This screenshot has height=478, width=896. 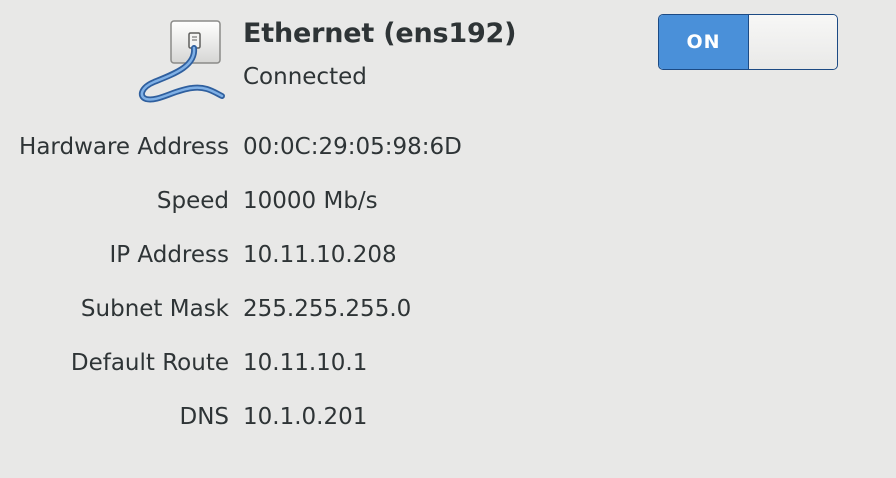 What do you see at coordinates (448, 201) in the screenshot?
I see `detail-row-speed: Speed 10000 Mb/s` at bounding box center [448, 201].